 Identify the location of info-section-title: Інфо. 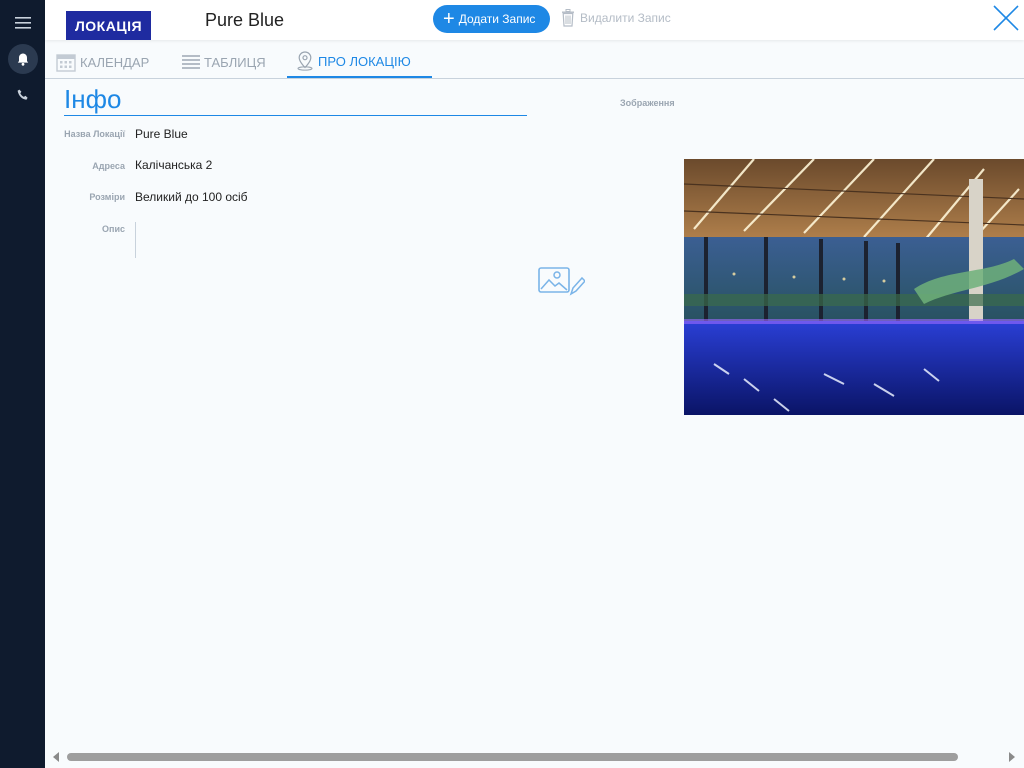
(295, 100).